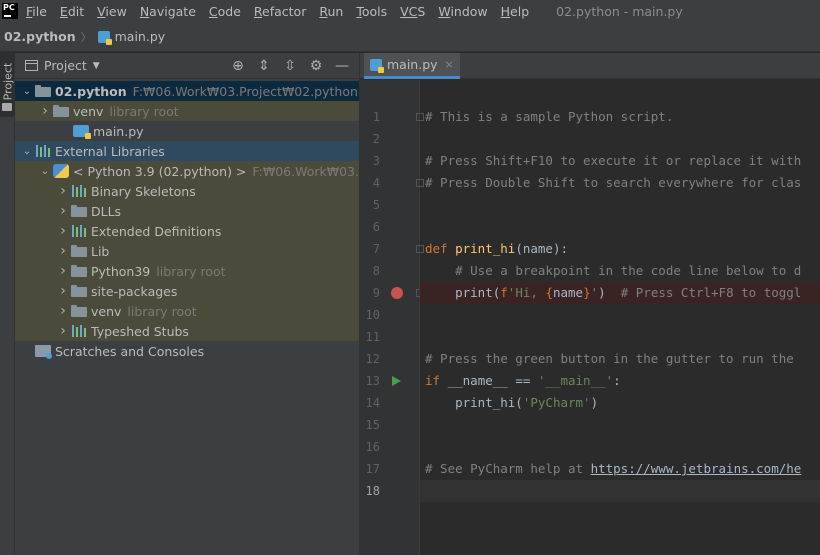  Describe the element at coordinates (187, 291) in the screenshot. I see `tree-item: › site-packages` at that location.